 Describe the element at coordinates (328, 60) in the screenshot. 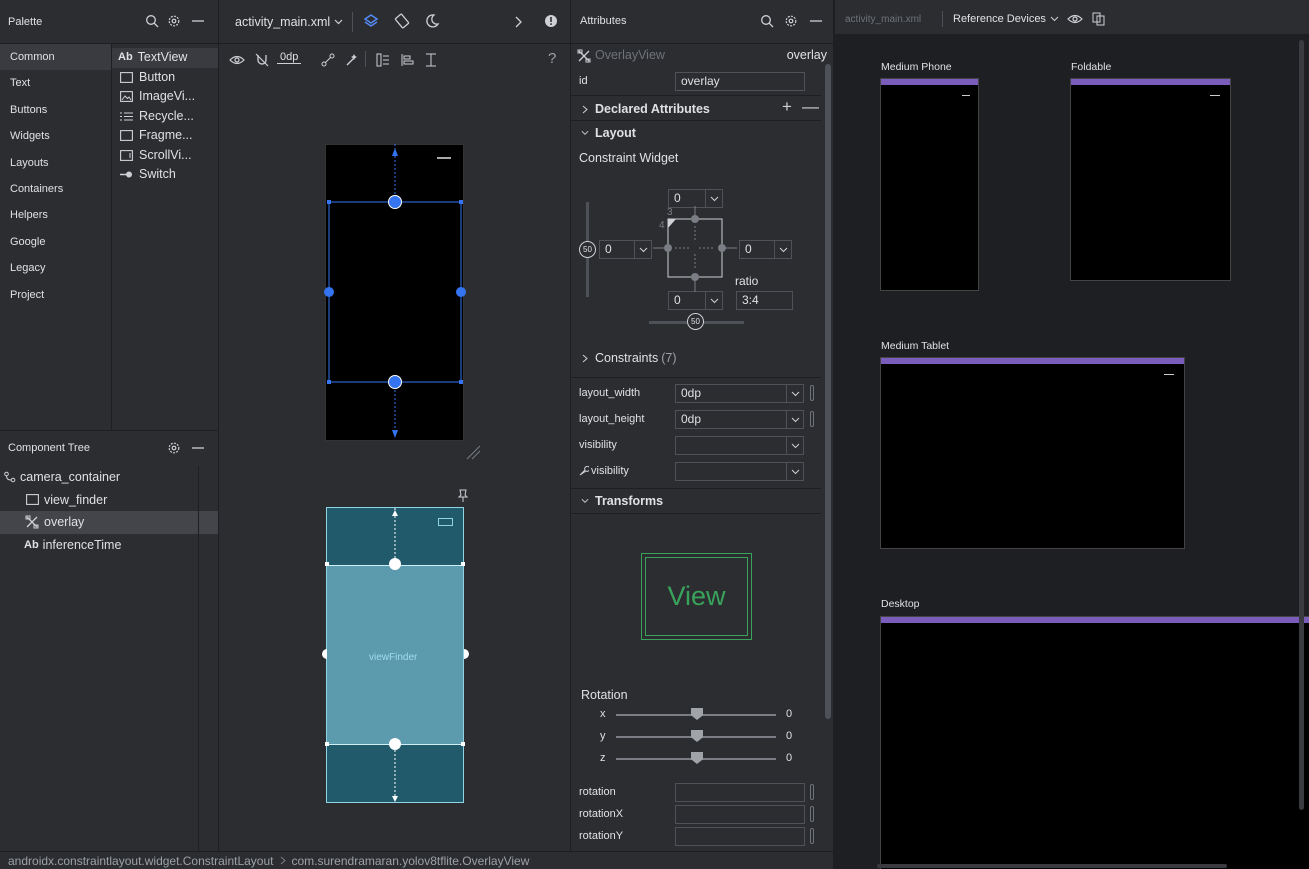

I see `clear-constraints-icon` at that location.